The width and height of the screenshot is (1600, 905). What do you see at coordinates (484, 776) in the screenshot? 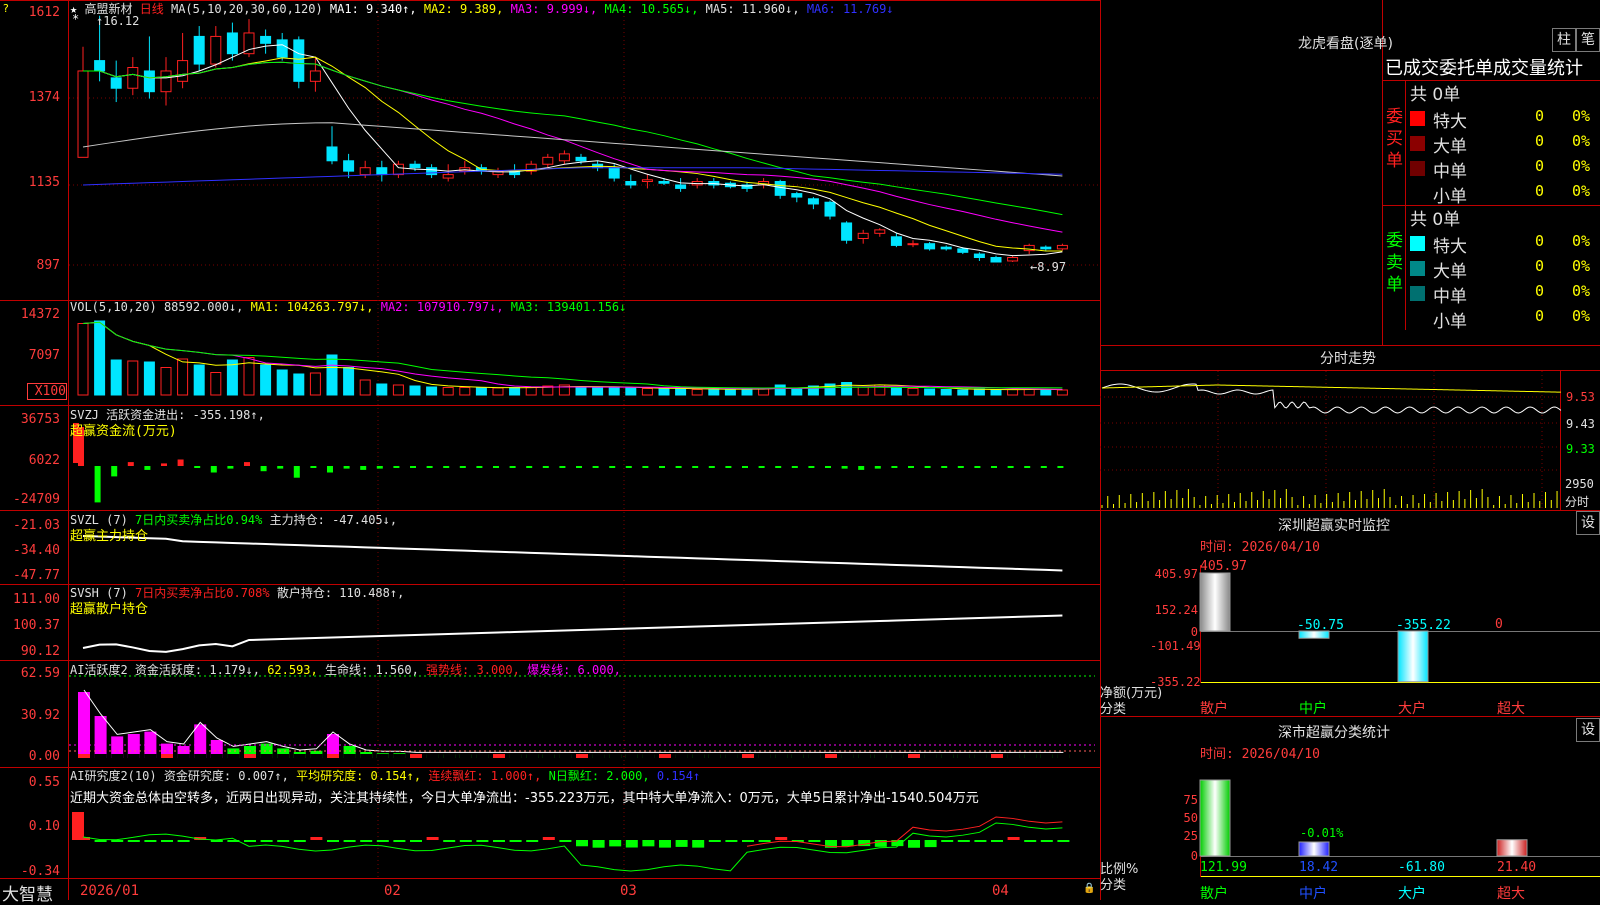
I see `ai2-v3: 连续飘红: 1.000↑,` at bounding box center [484, 776].